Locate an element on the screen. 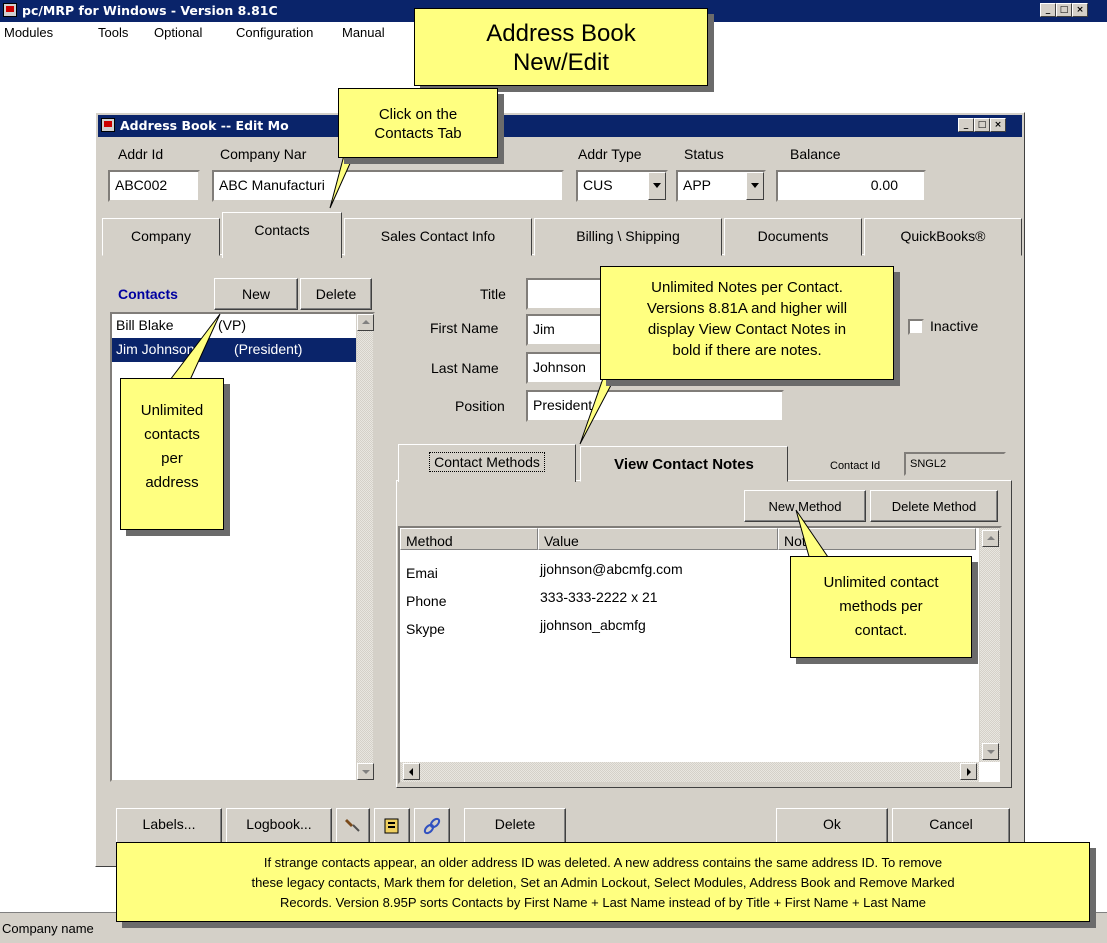  callout-line: bold if there are notes. is located at coordinates (747, 350).